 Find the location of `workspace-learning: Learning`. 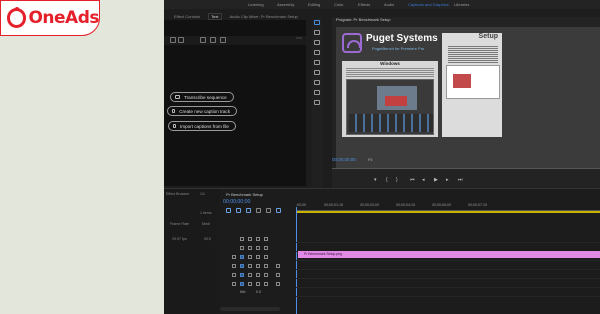

workspace-learning: Learning is located at coordinates (256, 4).